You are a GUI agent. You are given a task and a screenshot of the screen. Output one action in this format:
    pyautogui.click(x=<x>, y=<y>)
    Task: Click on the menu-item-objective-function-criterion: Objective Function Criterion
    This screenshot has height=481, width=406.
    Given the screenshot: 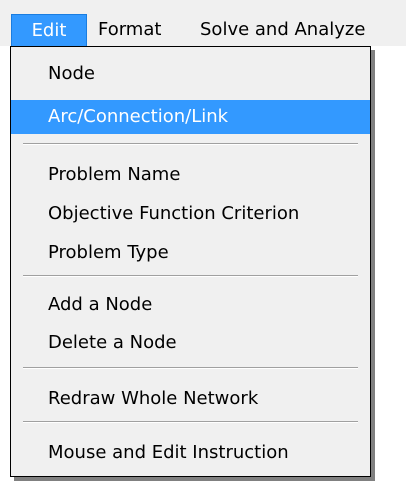 What is the action you would take?
    pyautogui.click(x=190, y=214)
    